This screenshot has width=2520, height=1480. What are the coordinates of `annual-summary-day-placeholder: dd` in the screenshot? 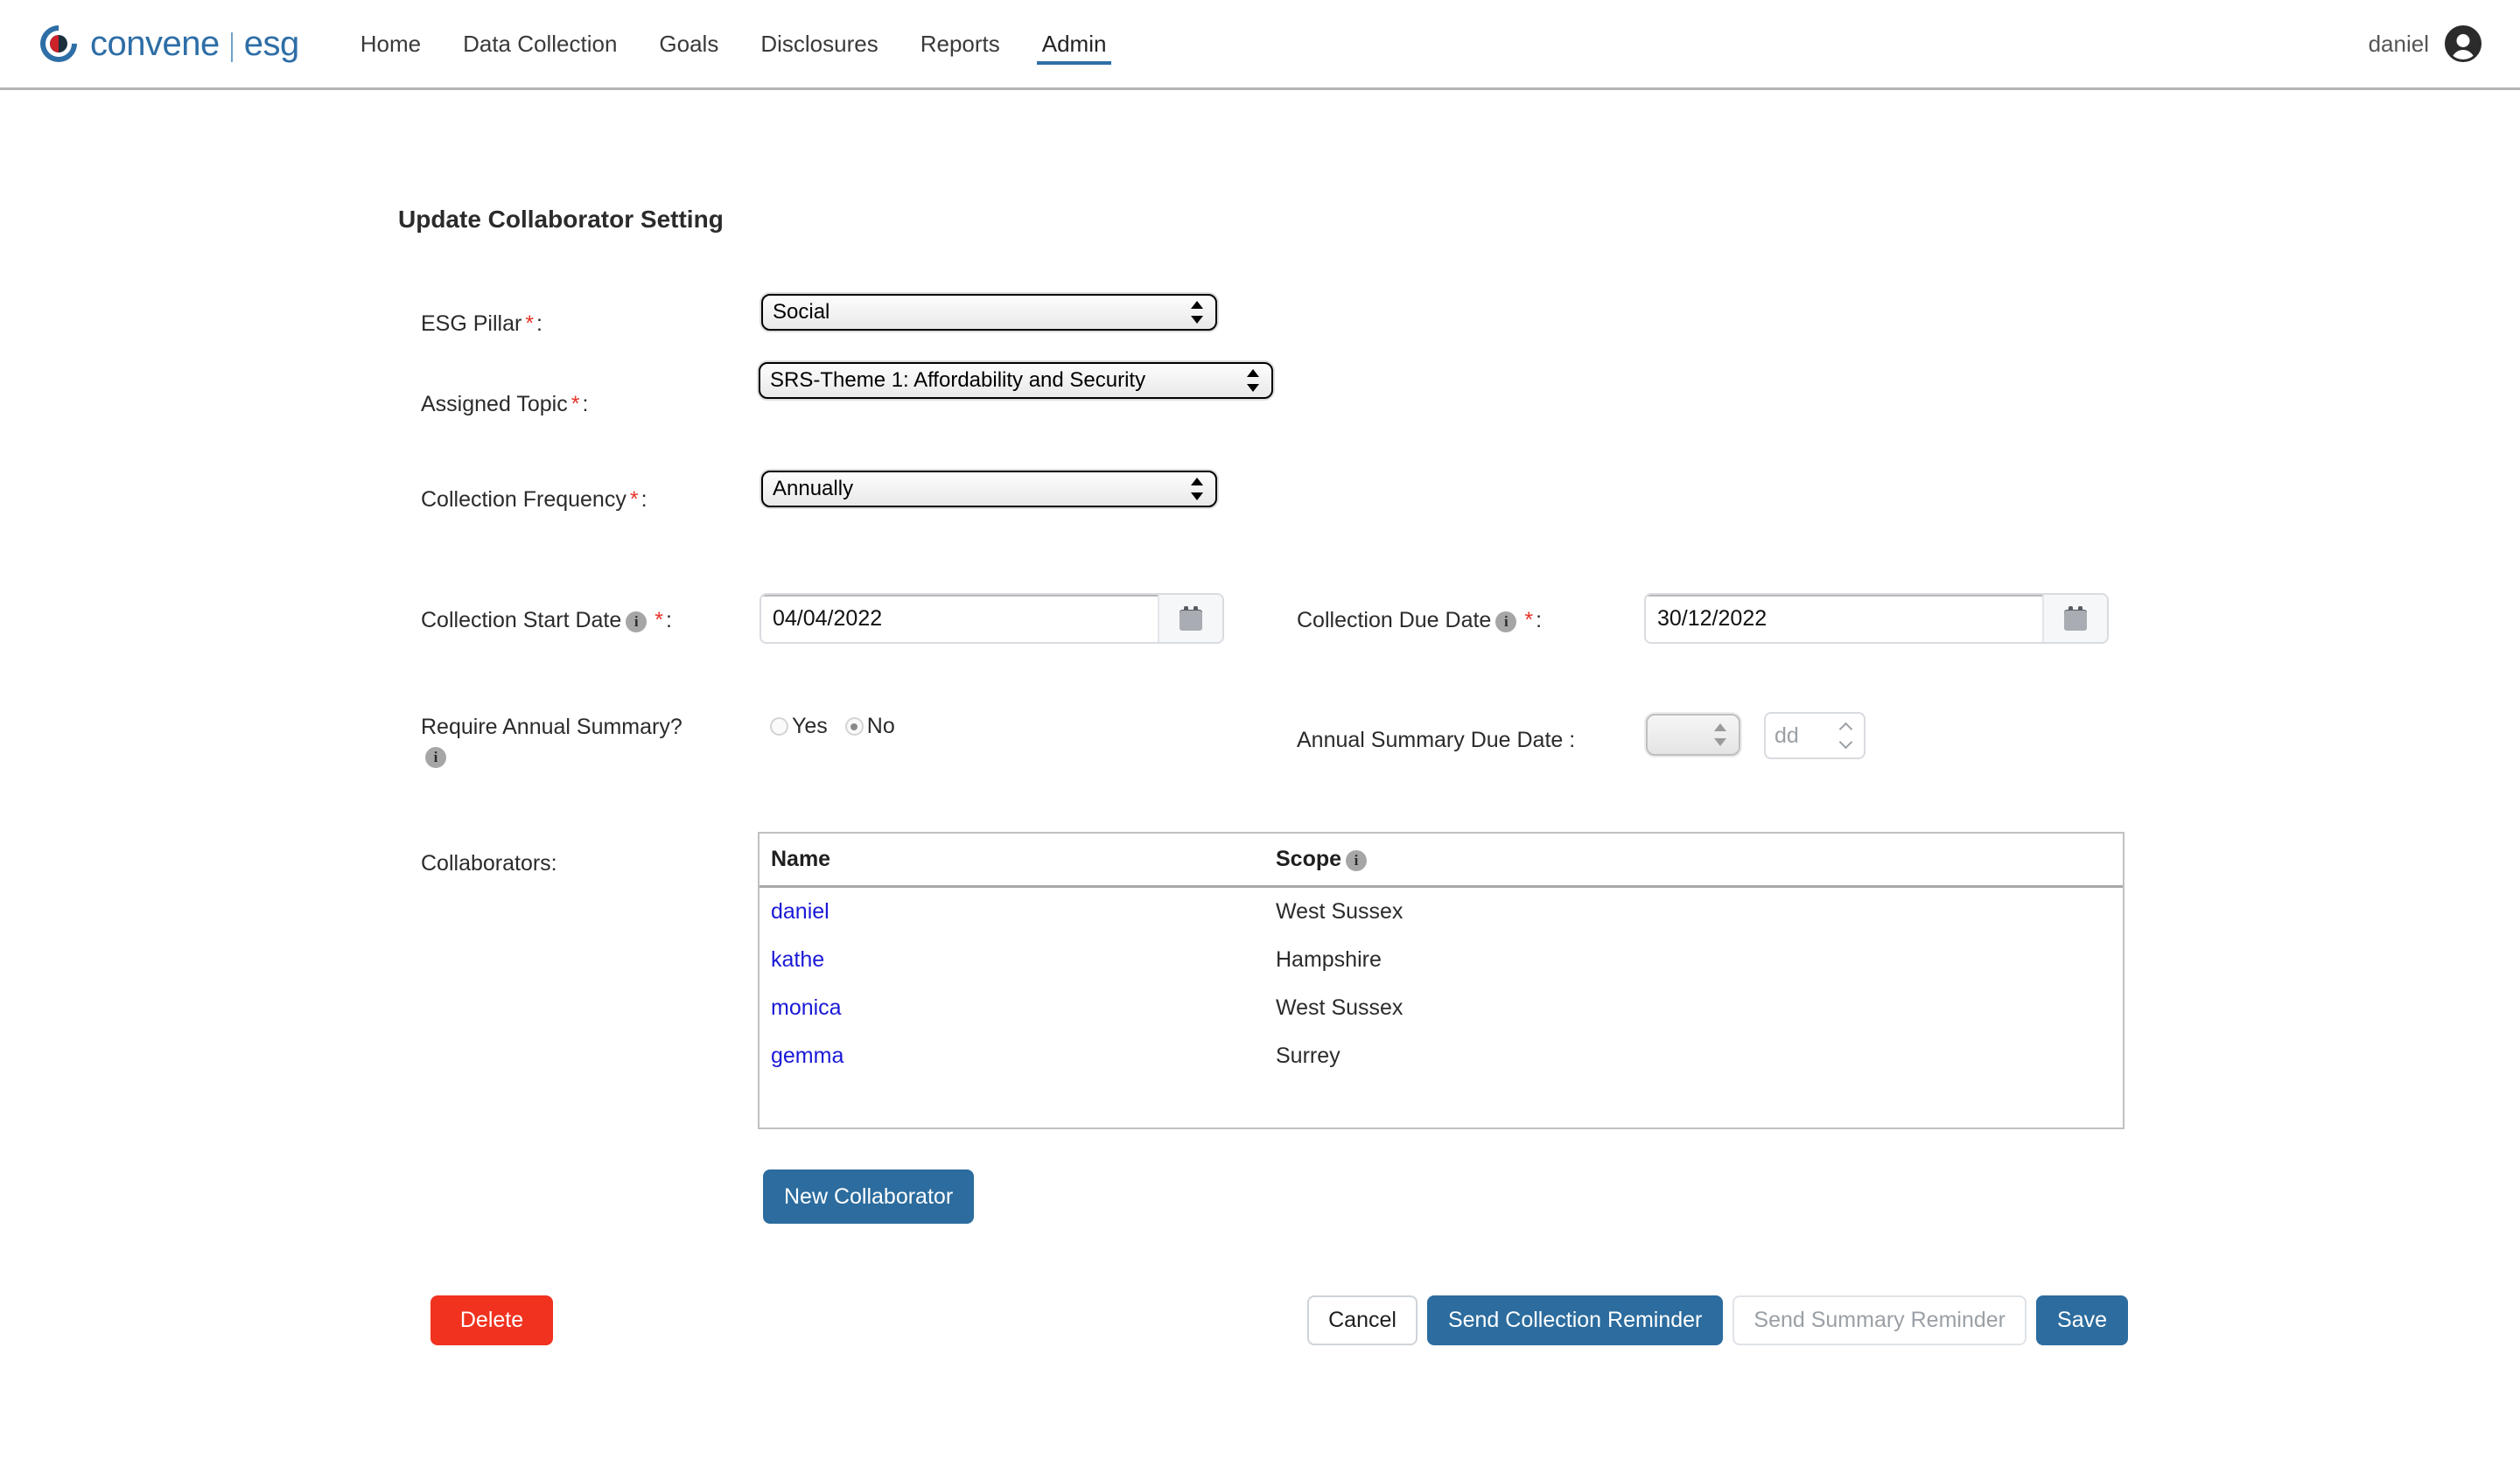 It's located at (1786, 736).